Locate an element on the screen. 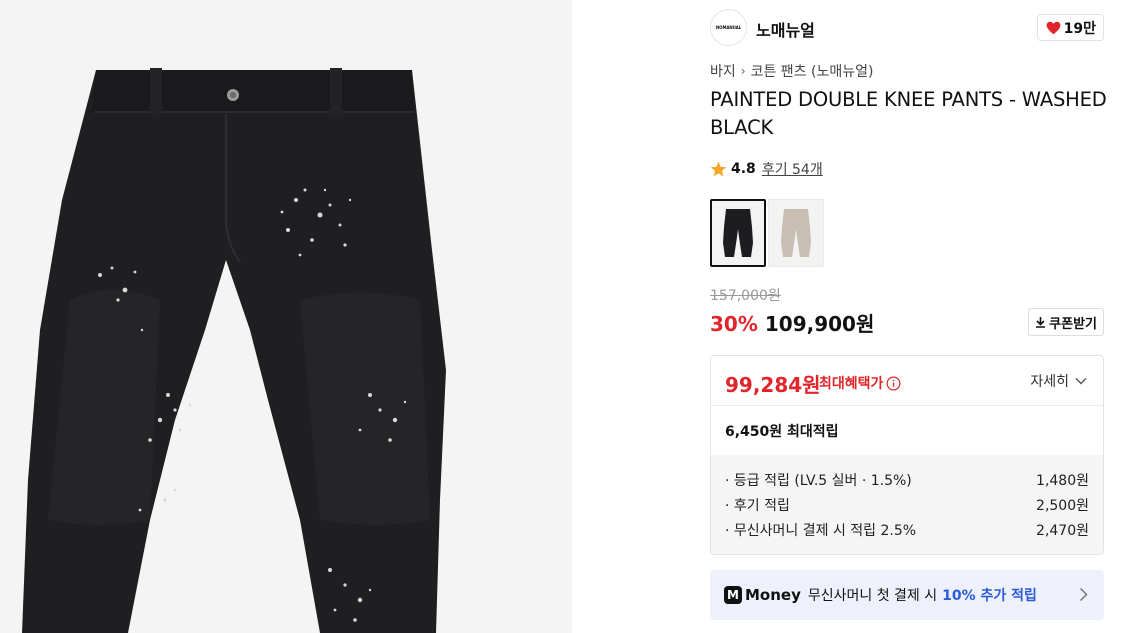 This screenshot has width=1125, height=633. points-row: · 후기 적립 2,500원 is located at coordinates (907, 504).